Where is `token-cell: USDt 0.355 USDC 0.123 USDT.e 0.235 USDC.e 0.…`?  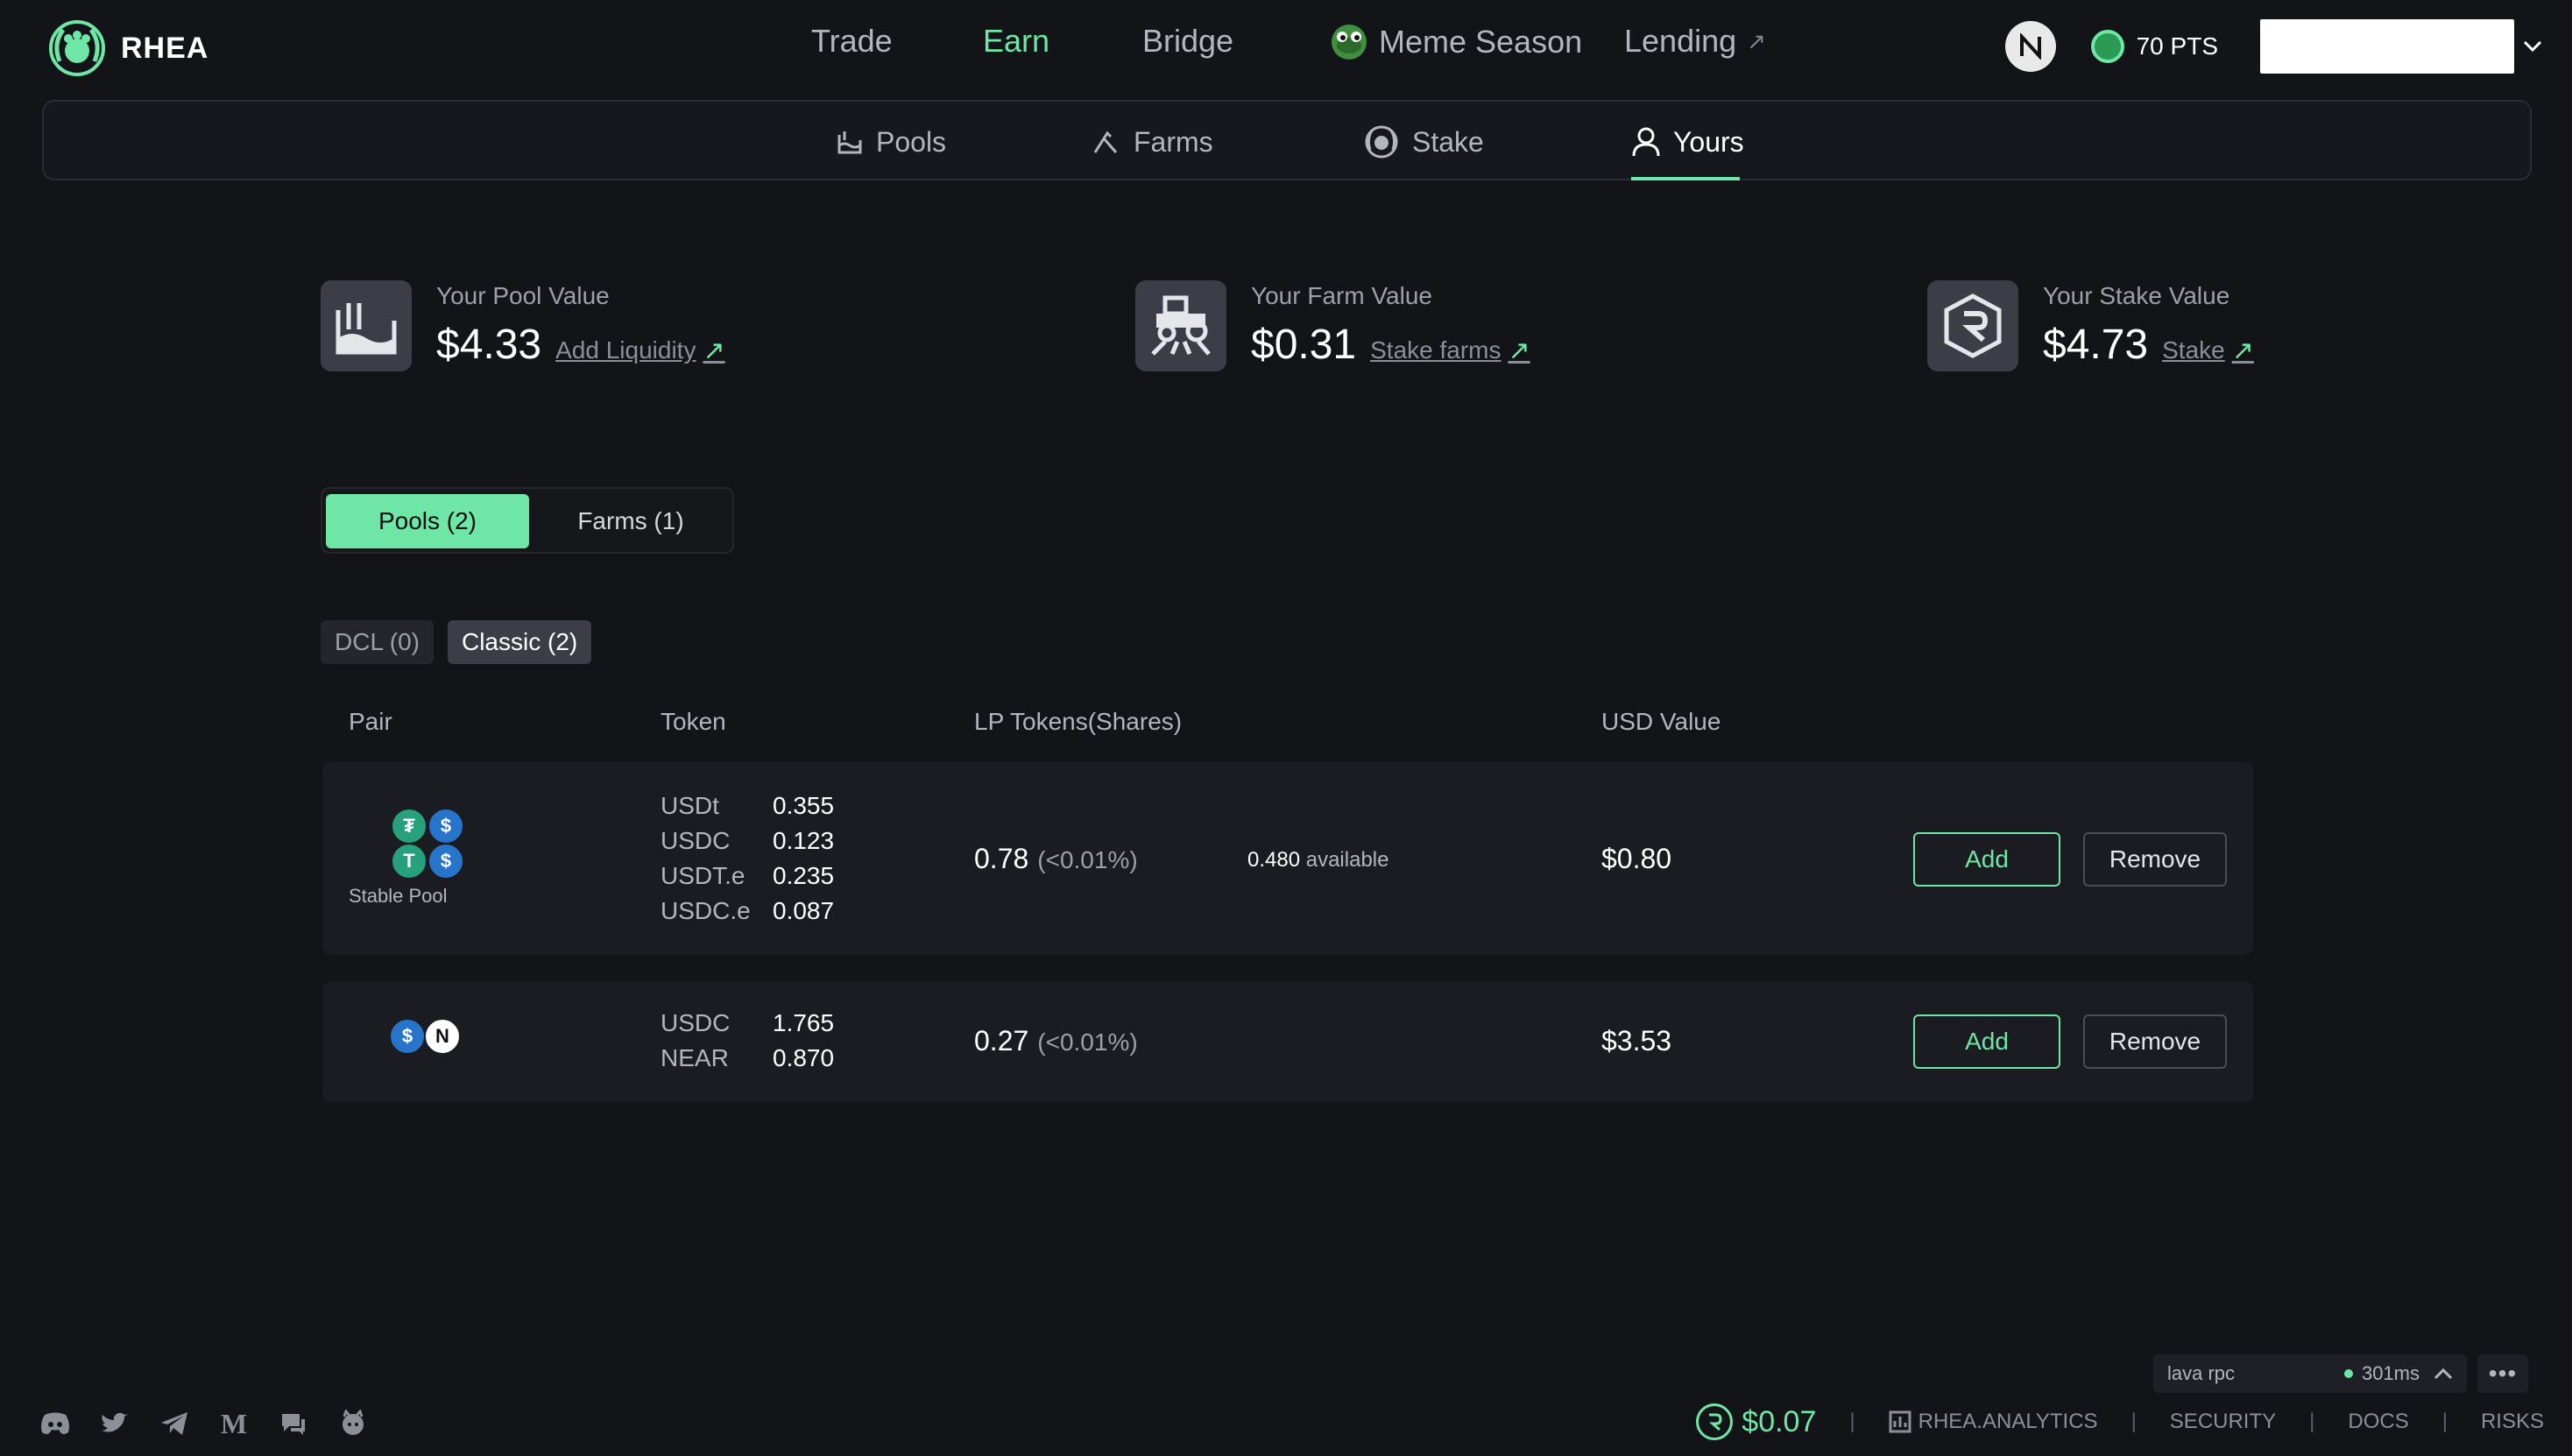 token-cell: USDt 0.355 USDC 0.123 USDT.e 0.235 USDC.e 0.… is located at coordinates (747, 858).